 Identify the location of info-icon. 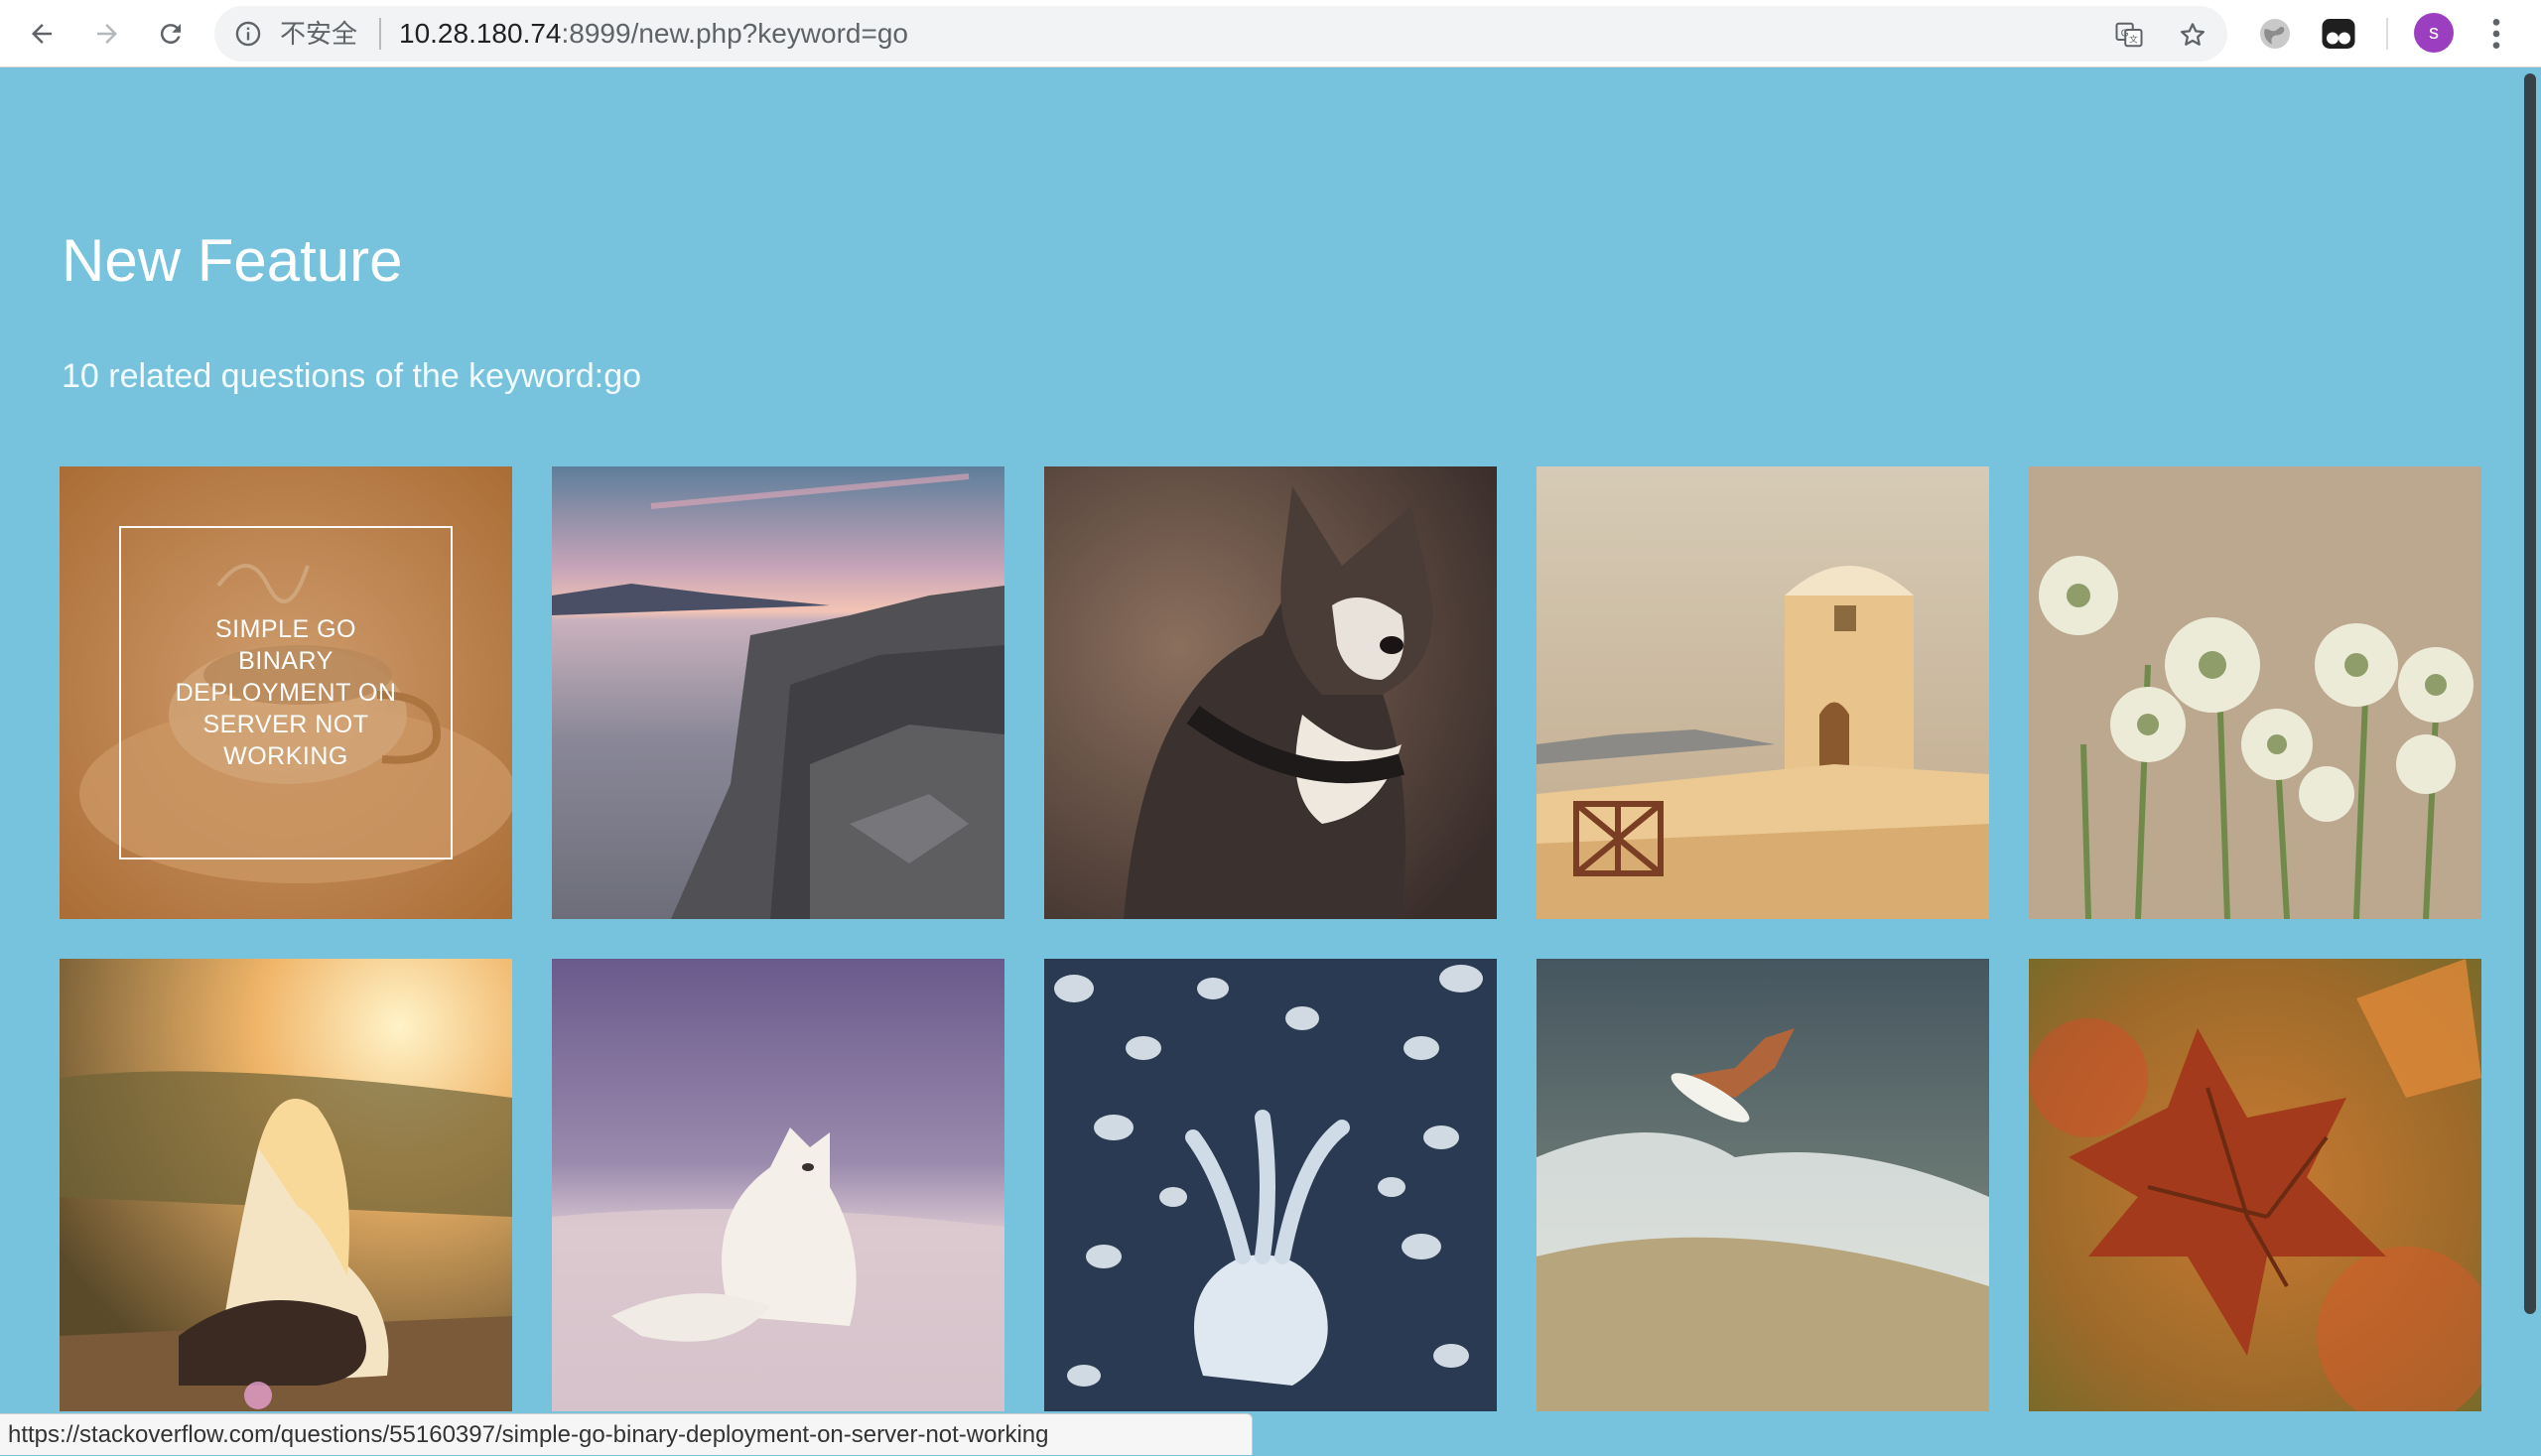
(248, 34).